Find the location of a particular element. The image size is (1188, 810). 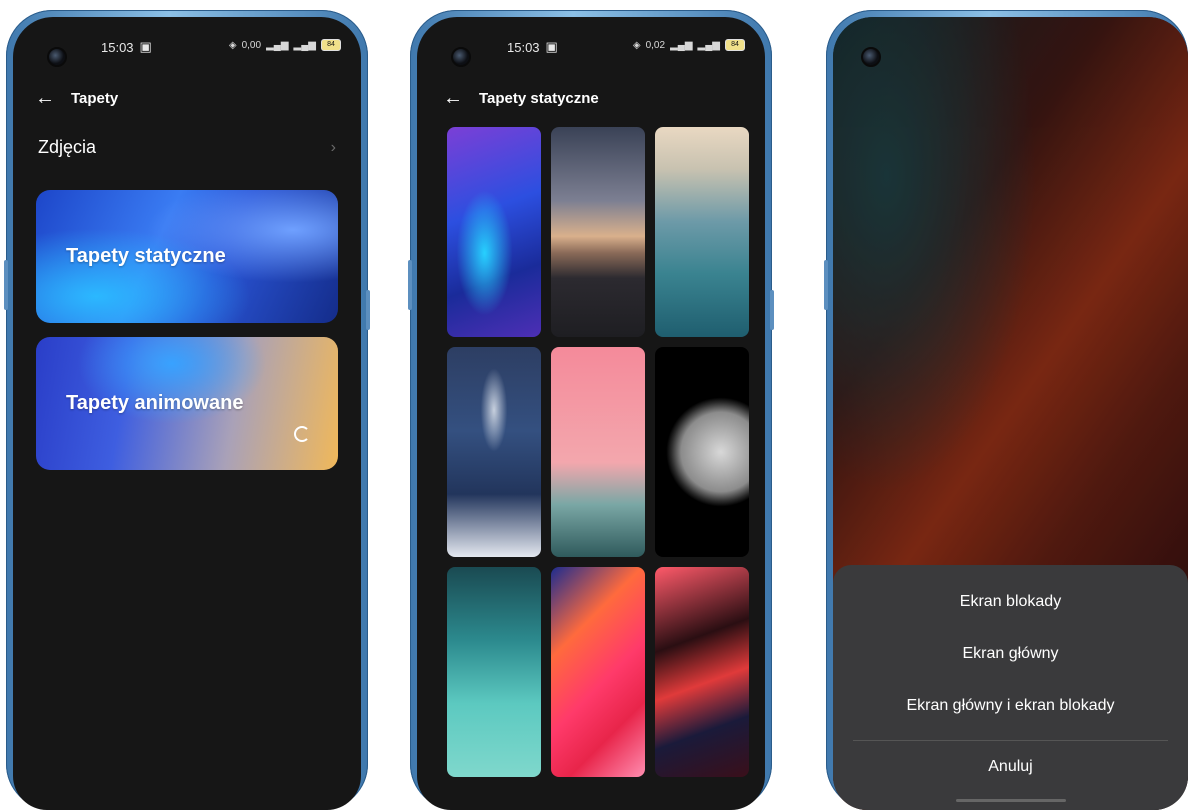

animated-wallpapers-label: Tapety animowane is located at coordinates (155, 403).